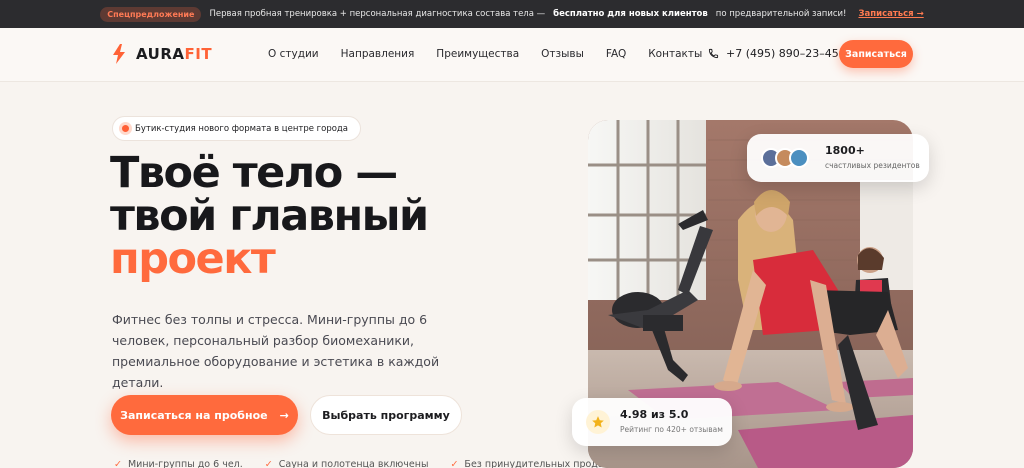 This screenshot has width=1024, height=468. I want to click on feature-item: ✓ Без принудительных продаж, so click(531, 463).